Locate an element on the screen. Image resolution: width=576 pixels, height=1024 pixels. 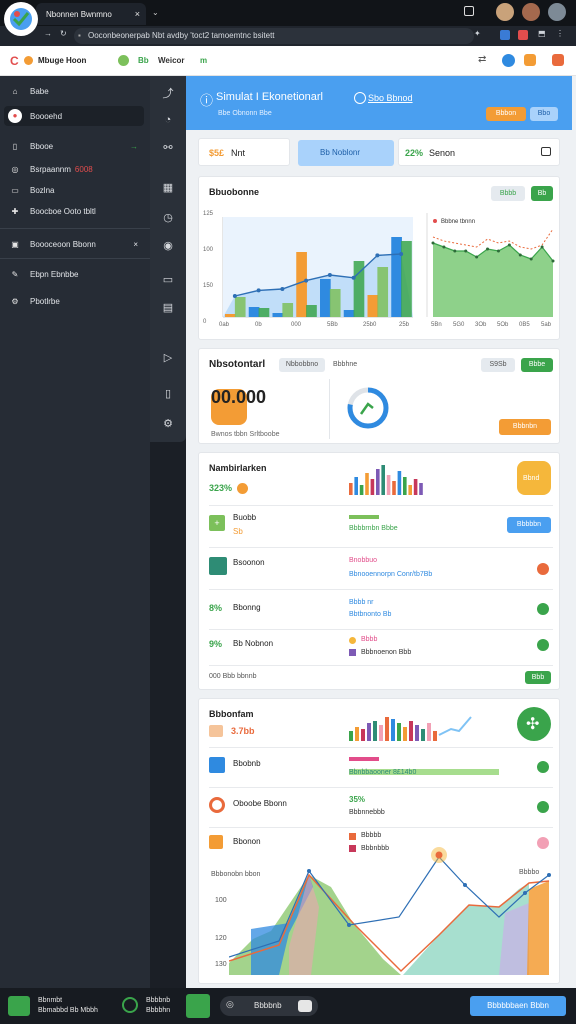
sidebar-item-settings: ◎ Bsrpaannm 6008 is located at coordinates (77, 169).